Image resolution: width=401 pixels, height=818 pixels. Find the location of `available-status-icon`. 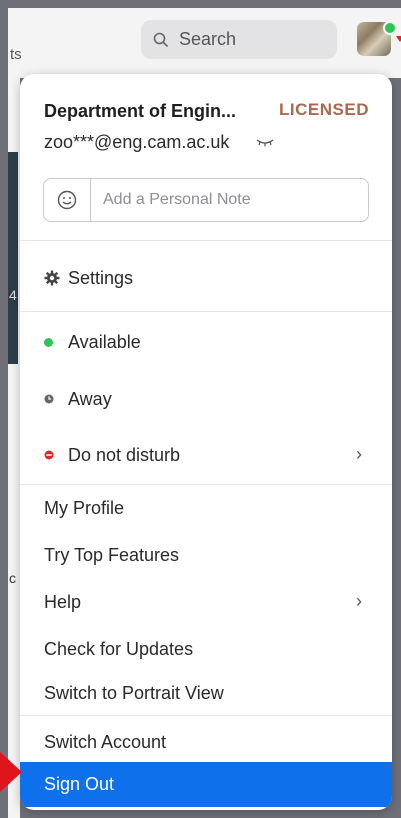

available-status-icon is located at coordinates (48, 342).